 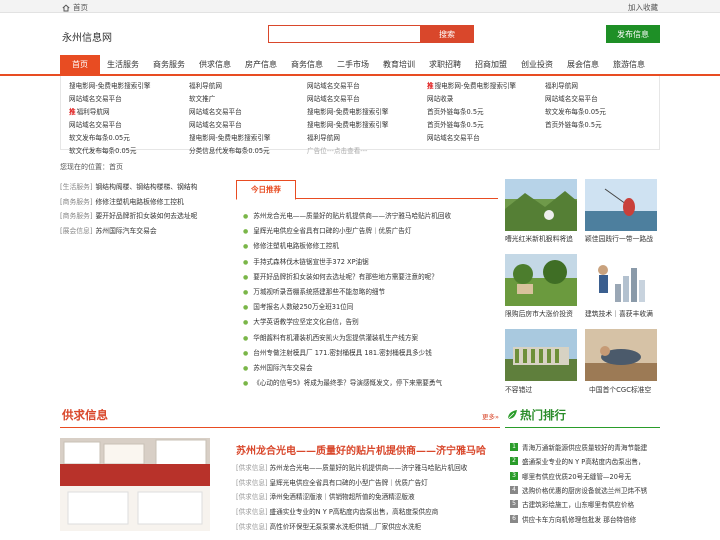 I want to click on search-input, so click(x=344, y=34).